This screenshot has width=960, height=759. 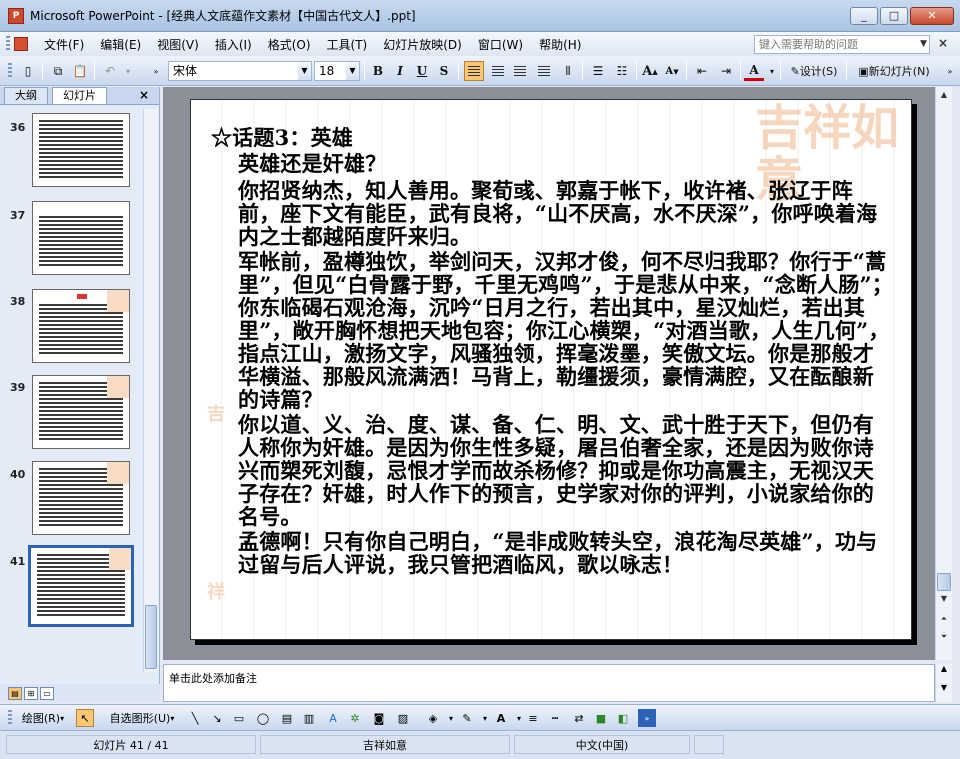 What do you see at coordinates (943, 43) in the screenshot?
I see `close-document-button: ×` at bounding box center [943, 43].